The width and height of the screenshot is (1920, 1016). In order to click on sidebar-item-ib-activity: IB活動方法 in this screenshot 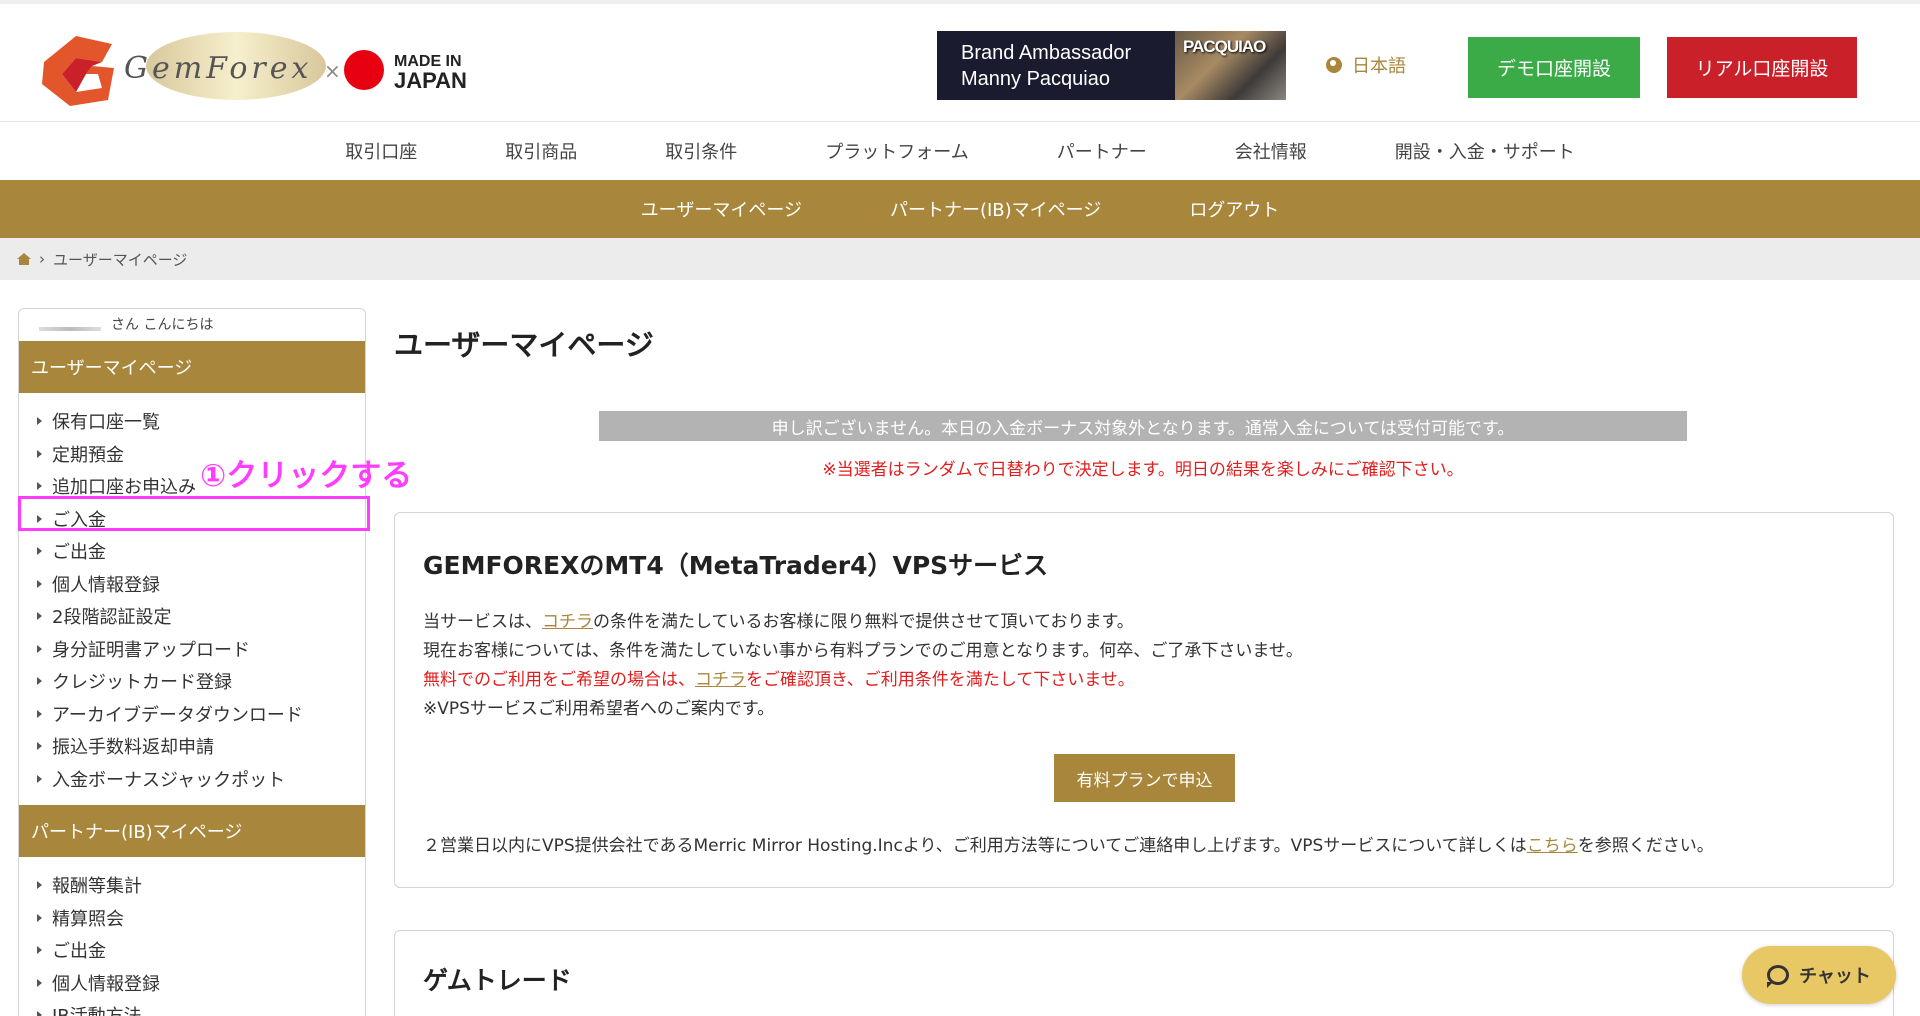, I will do `click(192, 1007)`.